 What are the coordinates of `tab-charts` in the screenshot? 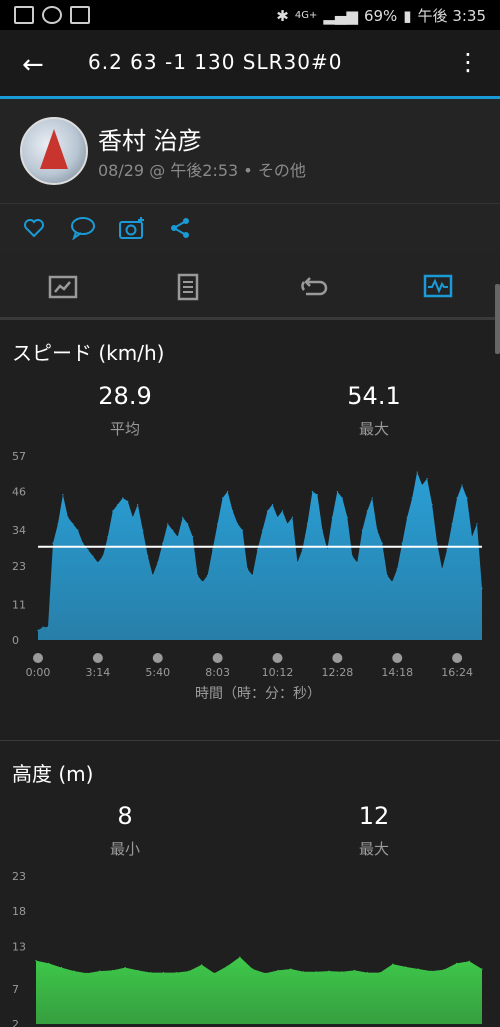 It's located at (437, 287).